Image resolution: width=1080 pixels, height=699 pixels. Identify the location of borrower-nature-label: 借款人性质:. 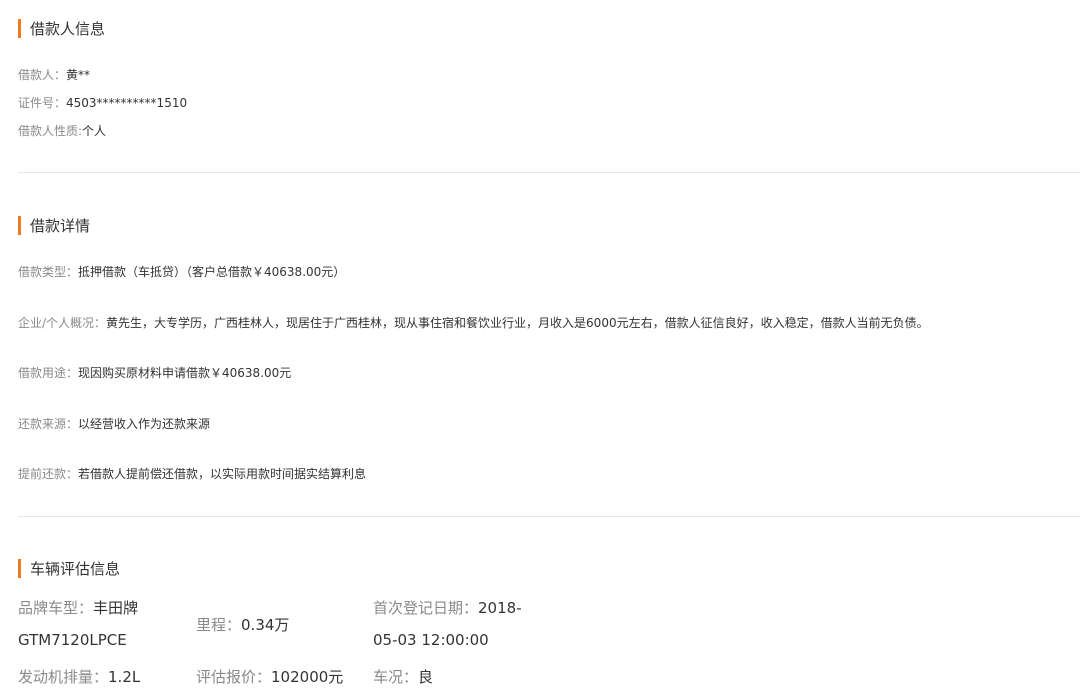
(50, 131).